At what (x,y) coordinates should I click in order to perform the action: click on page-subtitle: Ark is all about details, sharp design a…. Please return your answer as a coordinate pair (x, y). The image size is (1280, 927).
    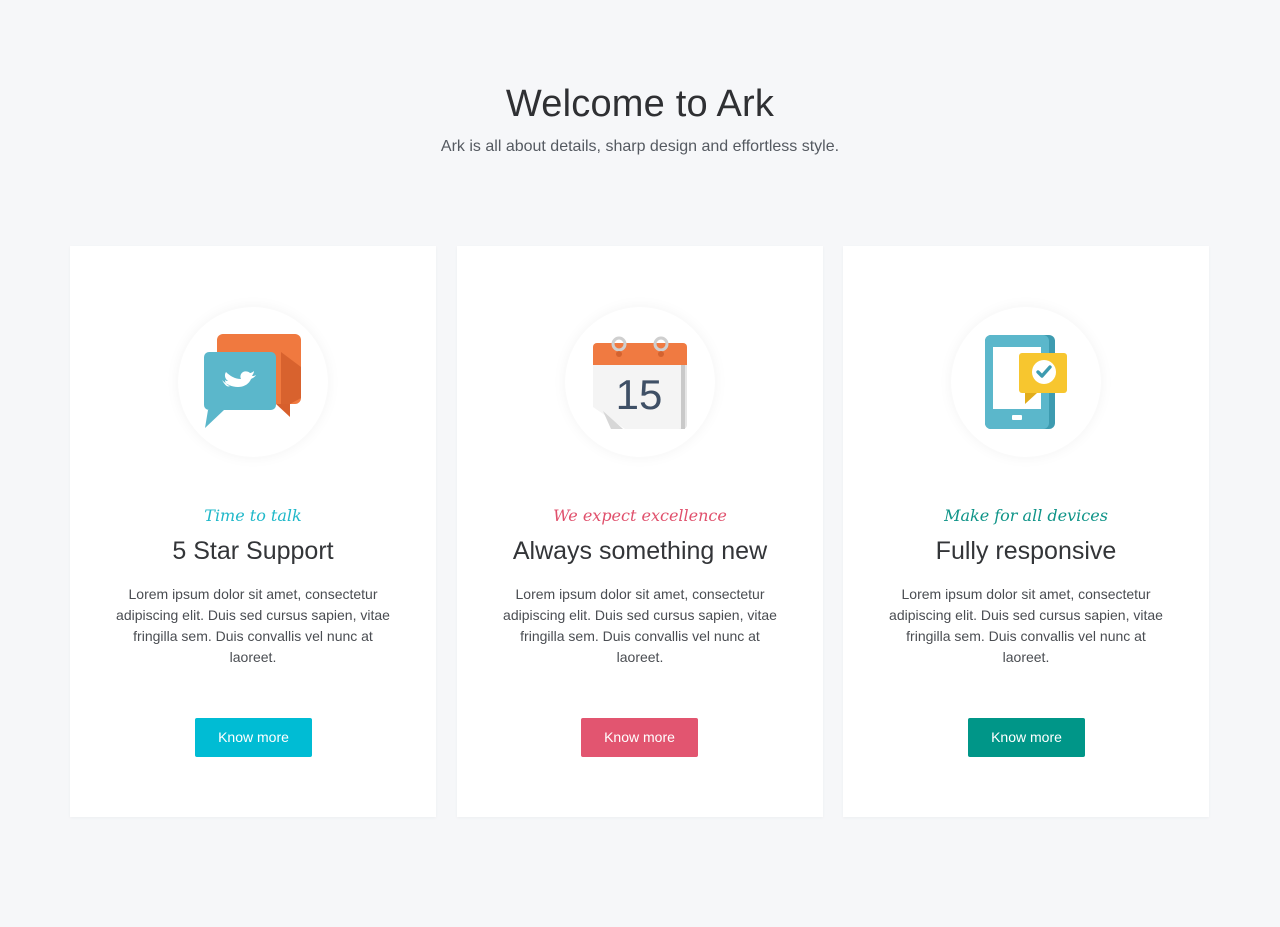
    Looking at the image, I should click on (640, 146).